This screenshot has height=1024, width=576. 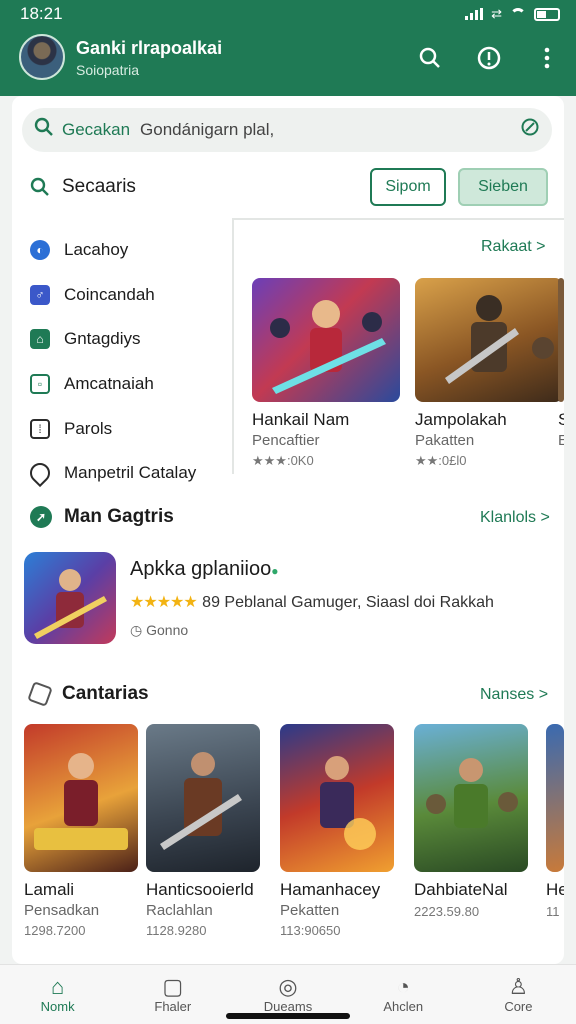 I want to click on tile-meta: ★★:0£l0, so click(x=441, y=460).